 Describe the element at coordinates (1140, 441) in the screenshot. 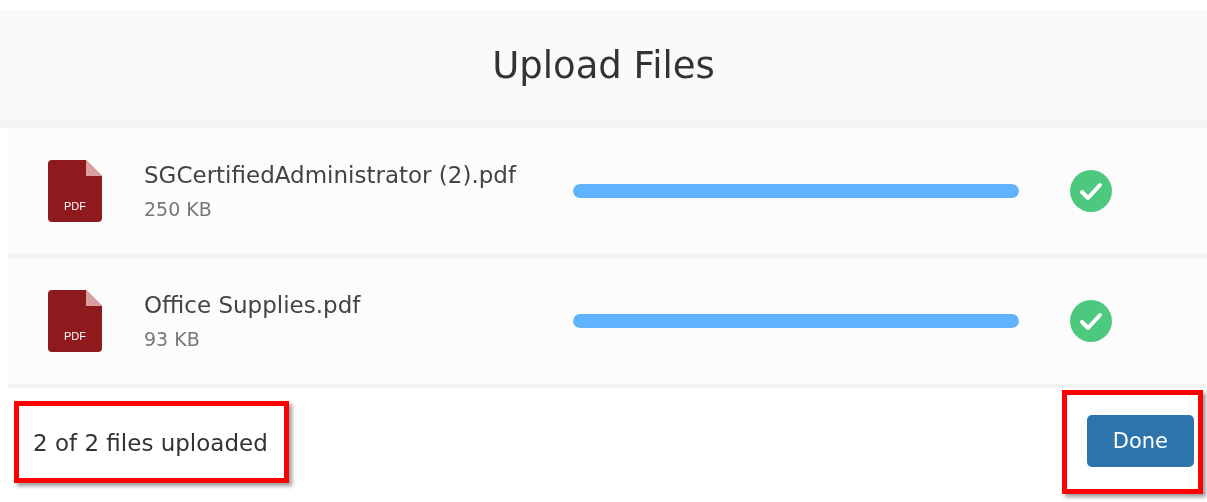

I see `done-button: Done` at that location.